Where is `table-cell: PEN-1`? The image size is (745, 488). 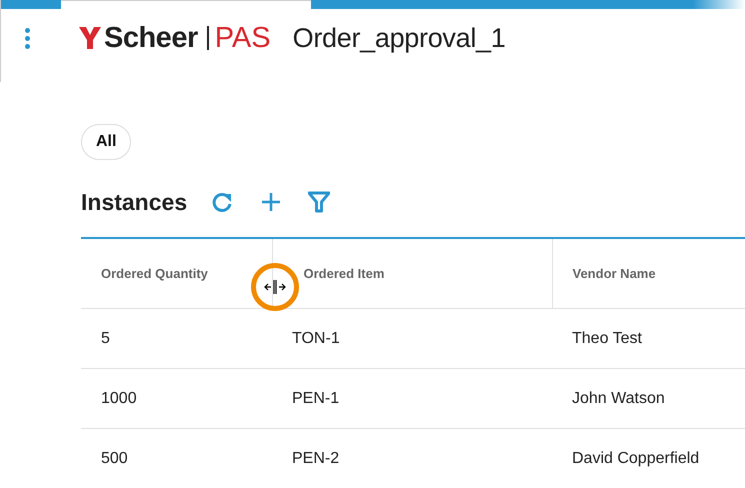
table-cell: PEN-1 is located at coordinates (412, 398).